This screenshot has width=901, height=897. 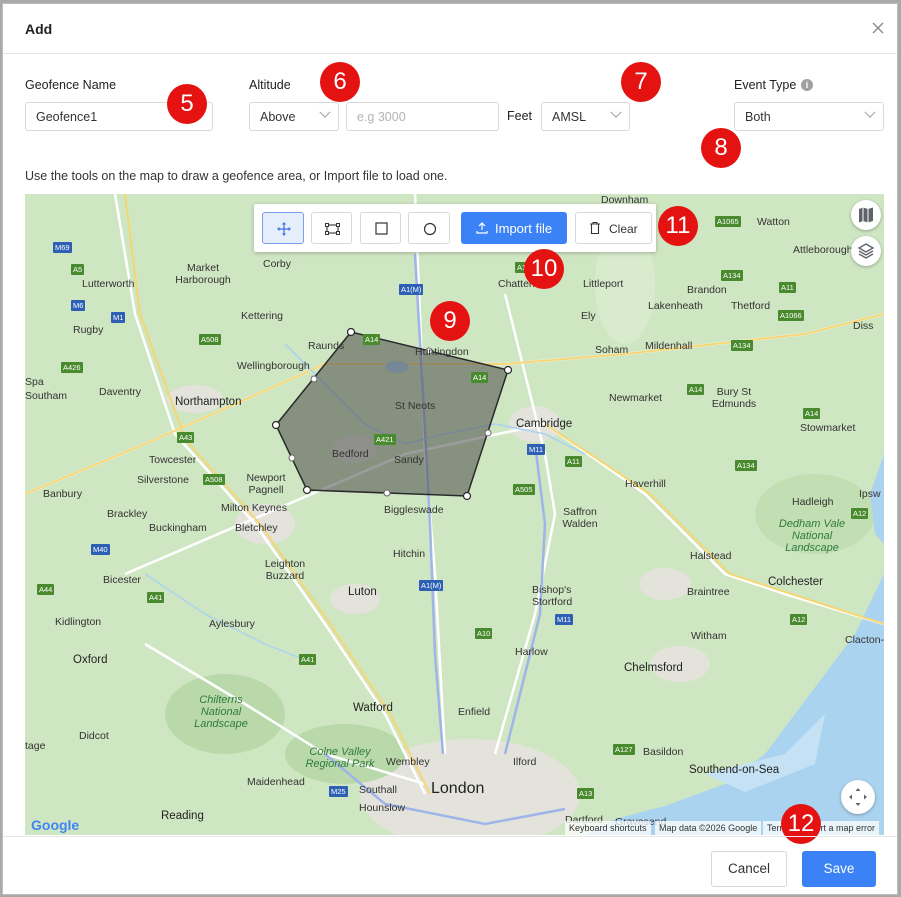 What do you see at coordinates (863, 326) in the screenshot?
I see `map-place-label: Diss` at bounding box center [863, 326].